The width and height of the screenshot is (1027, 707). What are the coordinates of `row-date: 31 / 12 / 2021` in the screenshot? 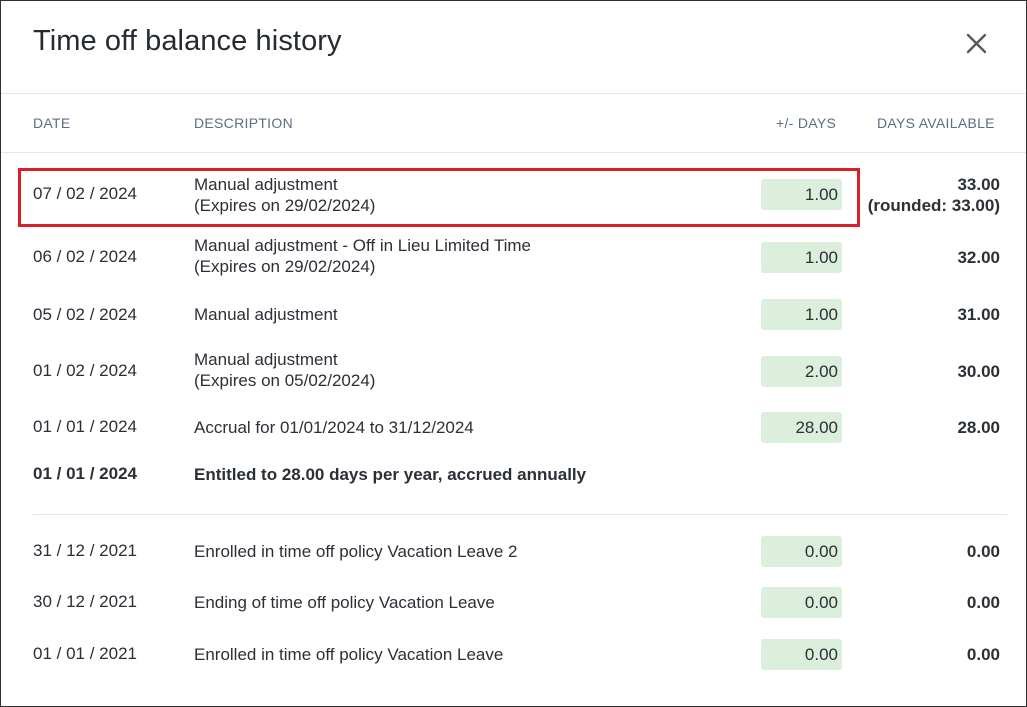 It's located at (85, 550).